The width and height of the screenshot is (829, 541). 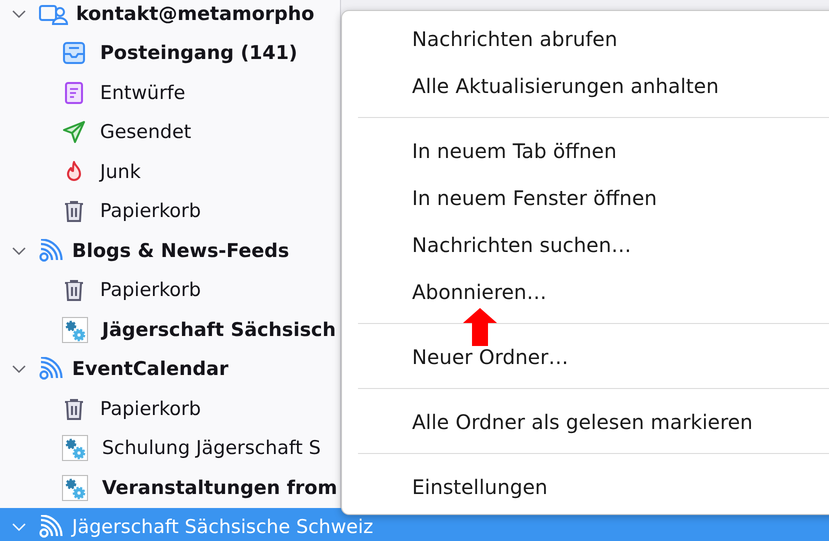 I want to click on folder-name: Gesendet, so click(x=146, y=132).